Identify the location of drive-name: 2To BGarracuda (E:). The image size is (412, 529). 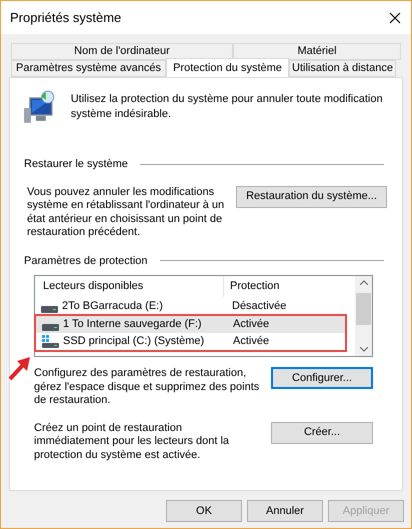
(112, 306).